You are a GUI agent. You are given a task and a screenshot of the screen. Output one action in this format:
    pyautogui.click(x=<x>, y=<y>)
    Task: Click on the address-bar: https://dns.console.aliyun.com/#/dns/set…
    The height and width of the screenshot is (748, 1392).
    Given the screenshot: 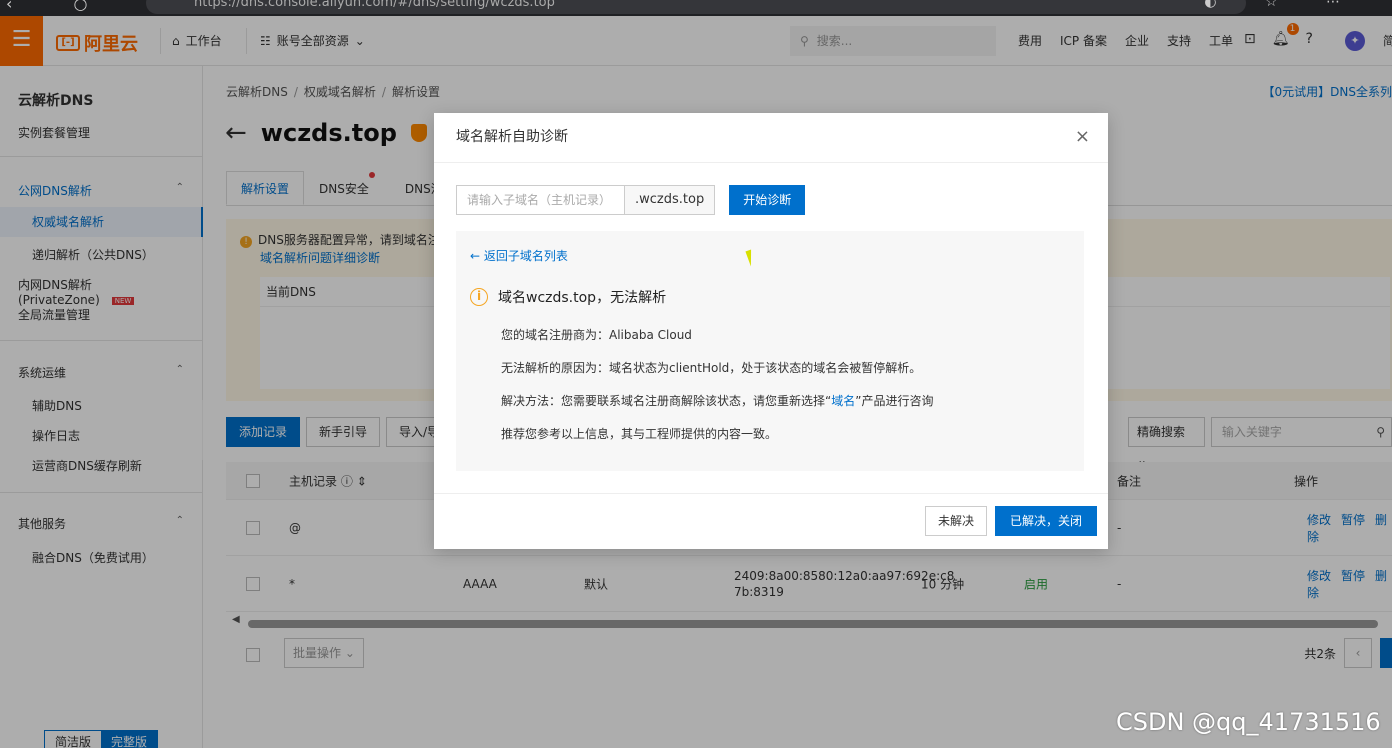 What is the action you would take?
    pyautogui.click(x=696, y=7)
    